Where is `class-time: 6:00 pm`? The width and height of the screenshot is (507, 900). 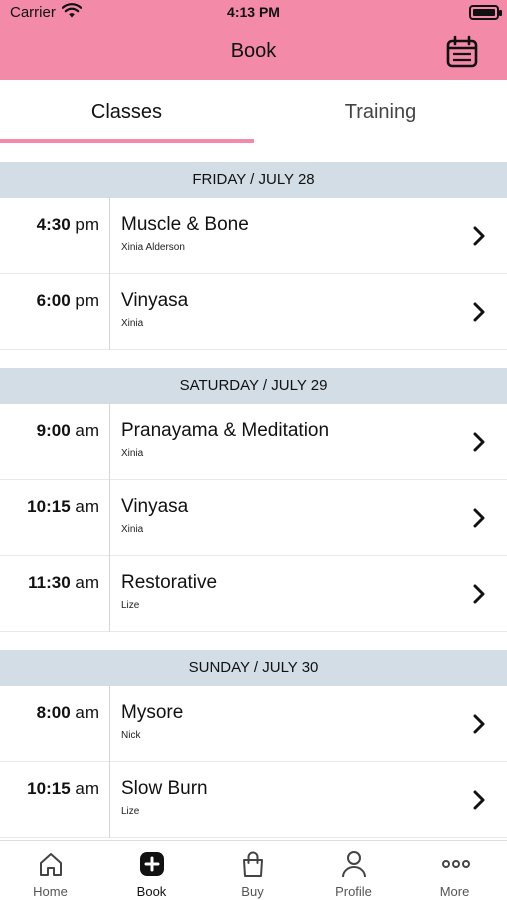
class-time: 6:00 pm is located at coordinates (55, 312).